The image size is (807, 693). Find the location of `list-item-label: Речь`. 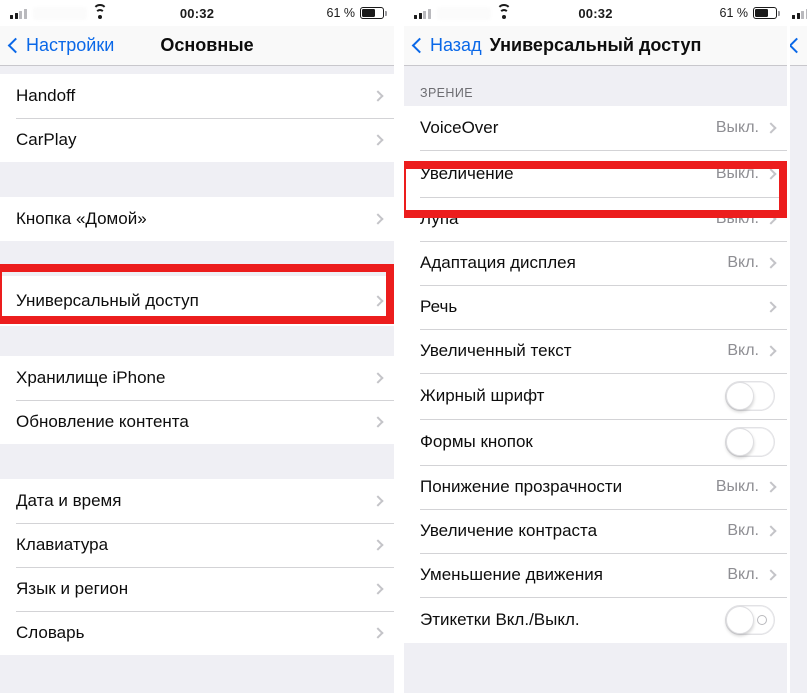

list-item-label: Речь is located at coordinates (439, 306).